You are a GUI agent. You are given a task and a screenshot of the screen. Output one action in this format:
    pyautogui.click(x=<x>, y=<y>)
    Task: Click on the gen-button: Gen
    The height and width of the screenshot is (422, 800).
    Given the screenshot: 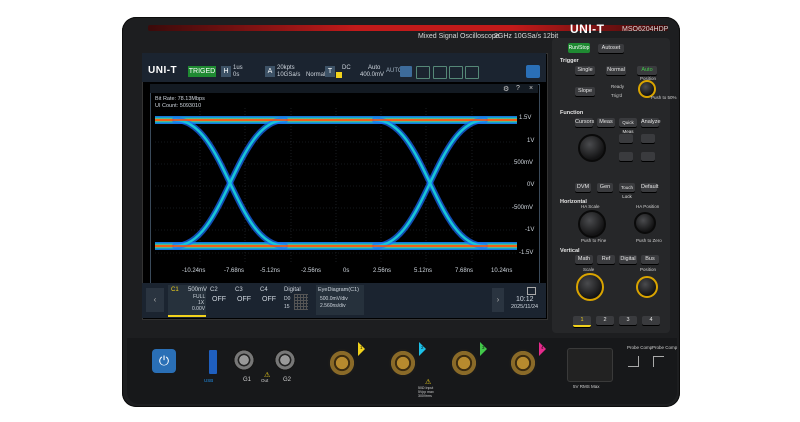 What is the action you would take?
    pyautogui.click(x=605, y=187)
    